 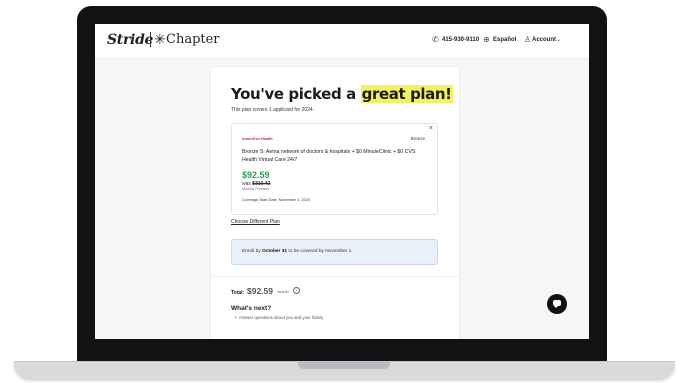 What do you see at coordinates (293, 94) in the screenshot?
I see `page-title-prefix: You've picked a` at bounding box center [293, 94].